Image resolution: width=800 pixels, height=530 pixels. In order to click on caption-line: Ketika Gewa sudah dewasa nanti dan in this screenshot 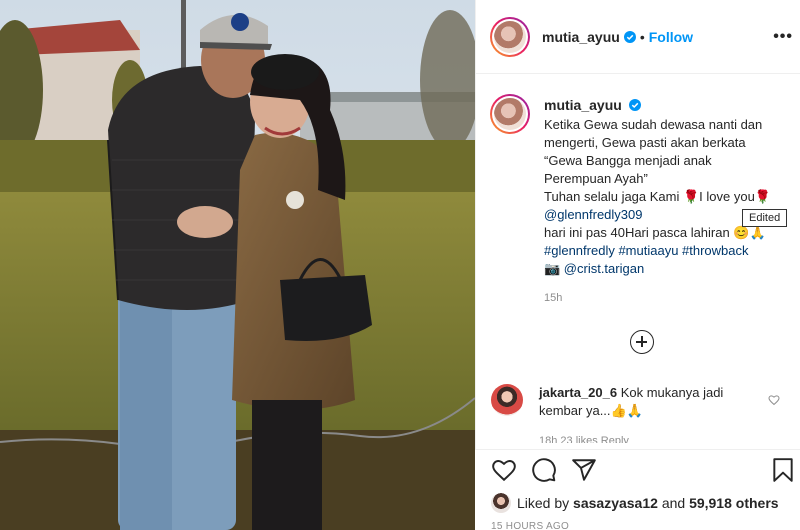, I will do `click(653, 124)`.